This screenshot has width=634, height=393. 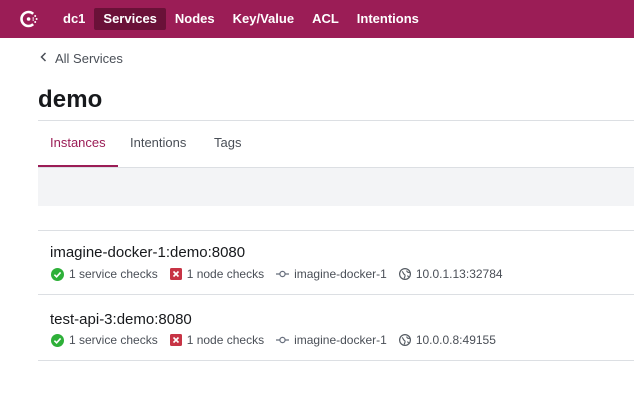 What do you see at coordinates (158, 143) in the screenshot?
I see `tab-intentions: Intentions` at bounding box center [158, 143].